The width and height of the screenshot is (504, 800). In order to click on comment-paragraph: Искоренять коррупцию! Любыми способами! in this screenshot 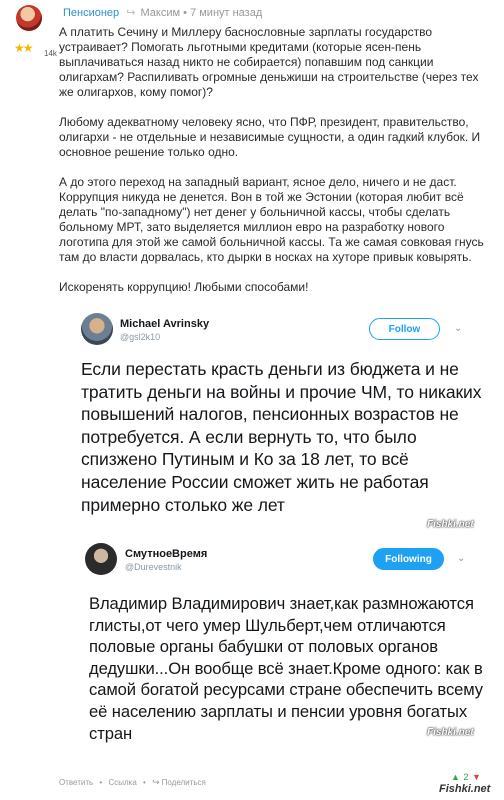, I will do `click(184, 287)`.